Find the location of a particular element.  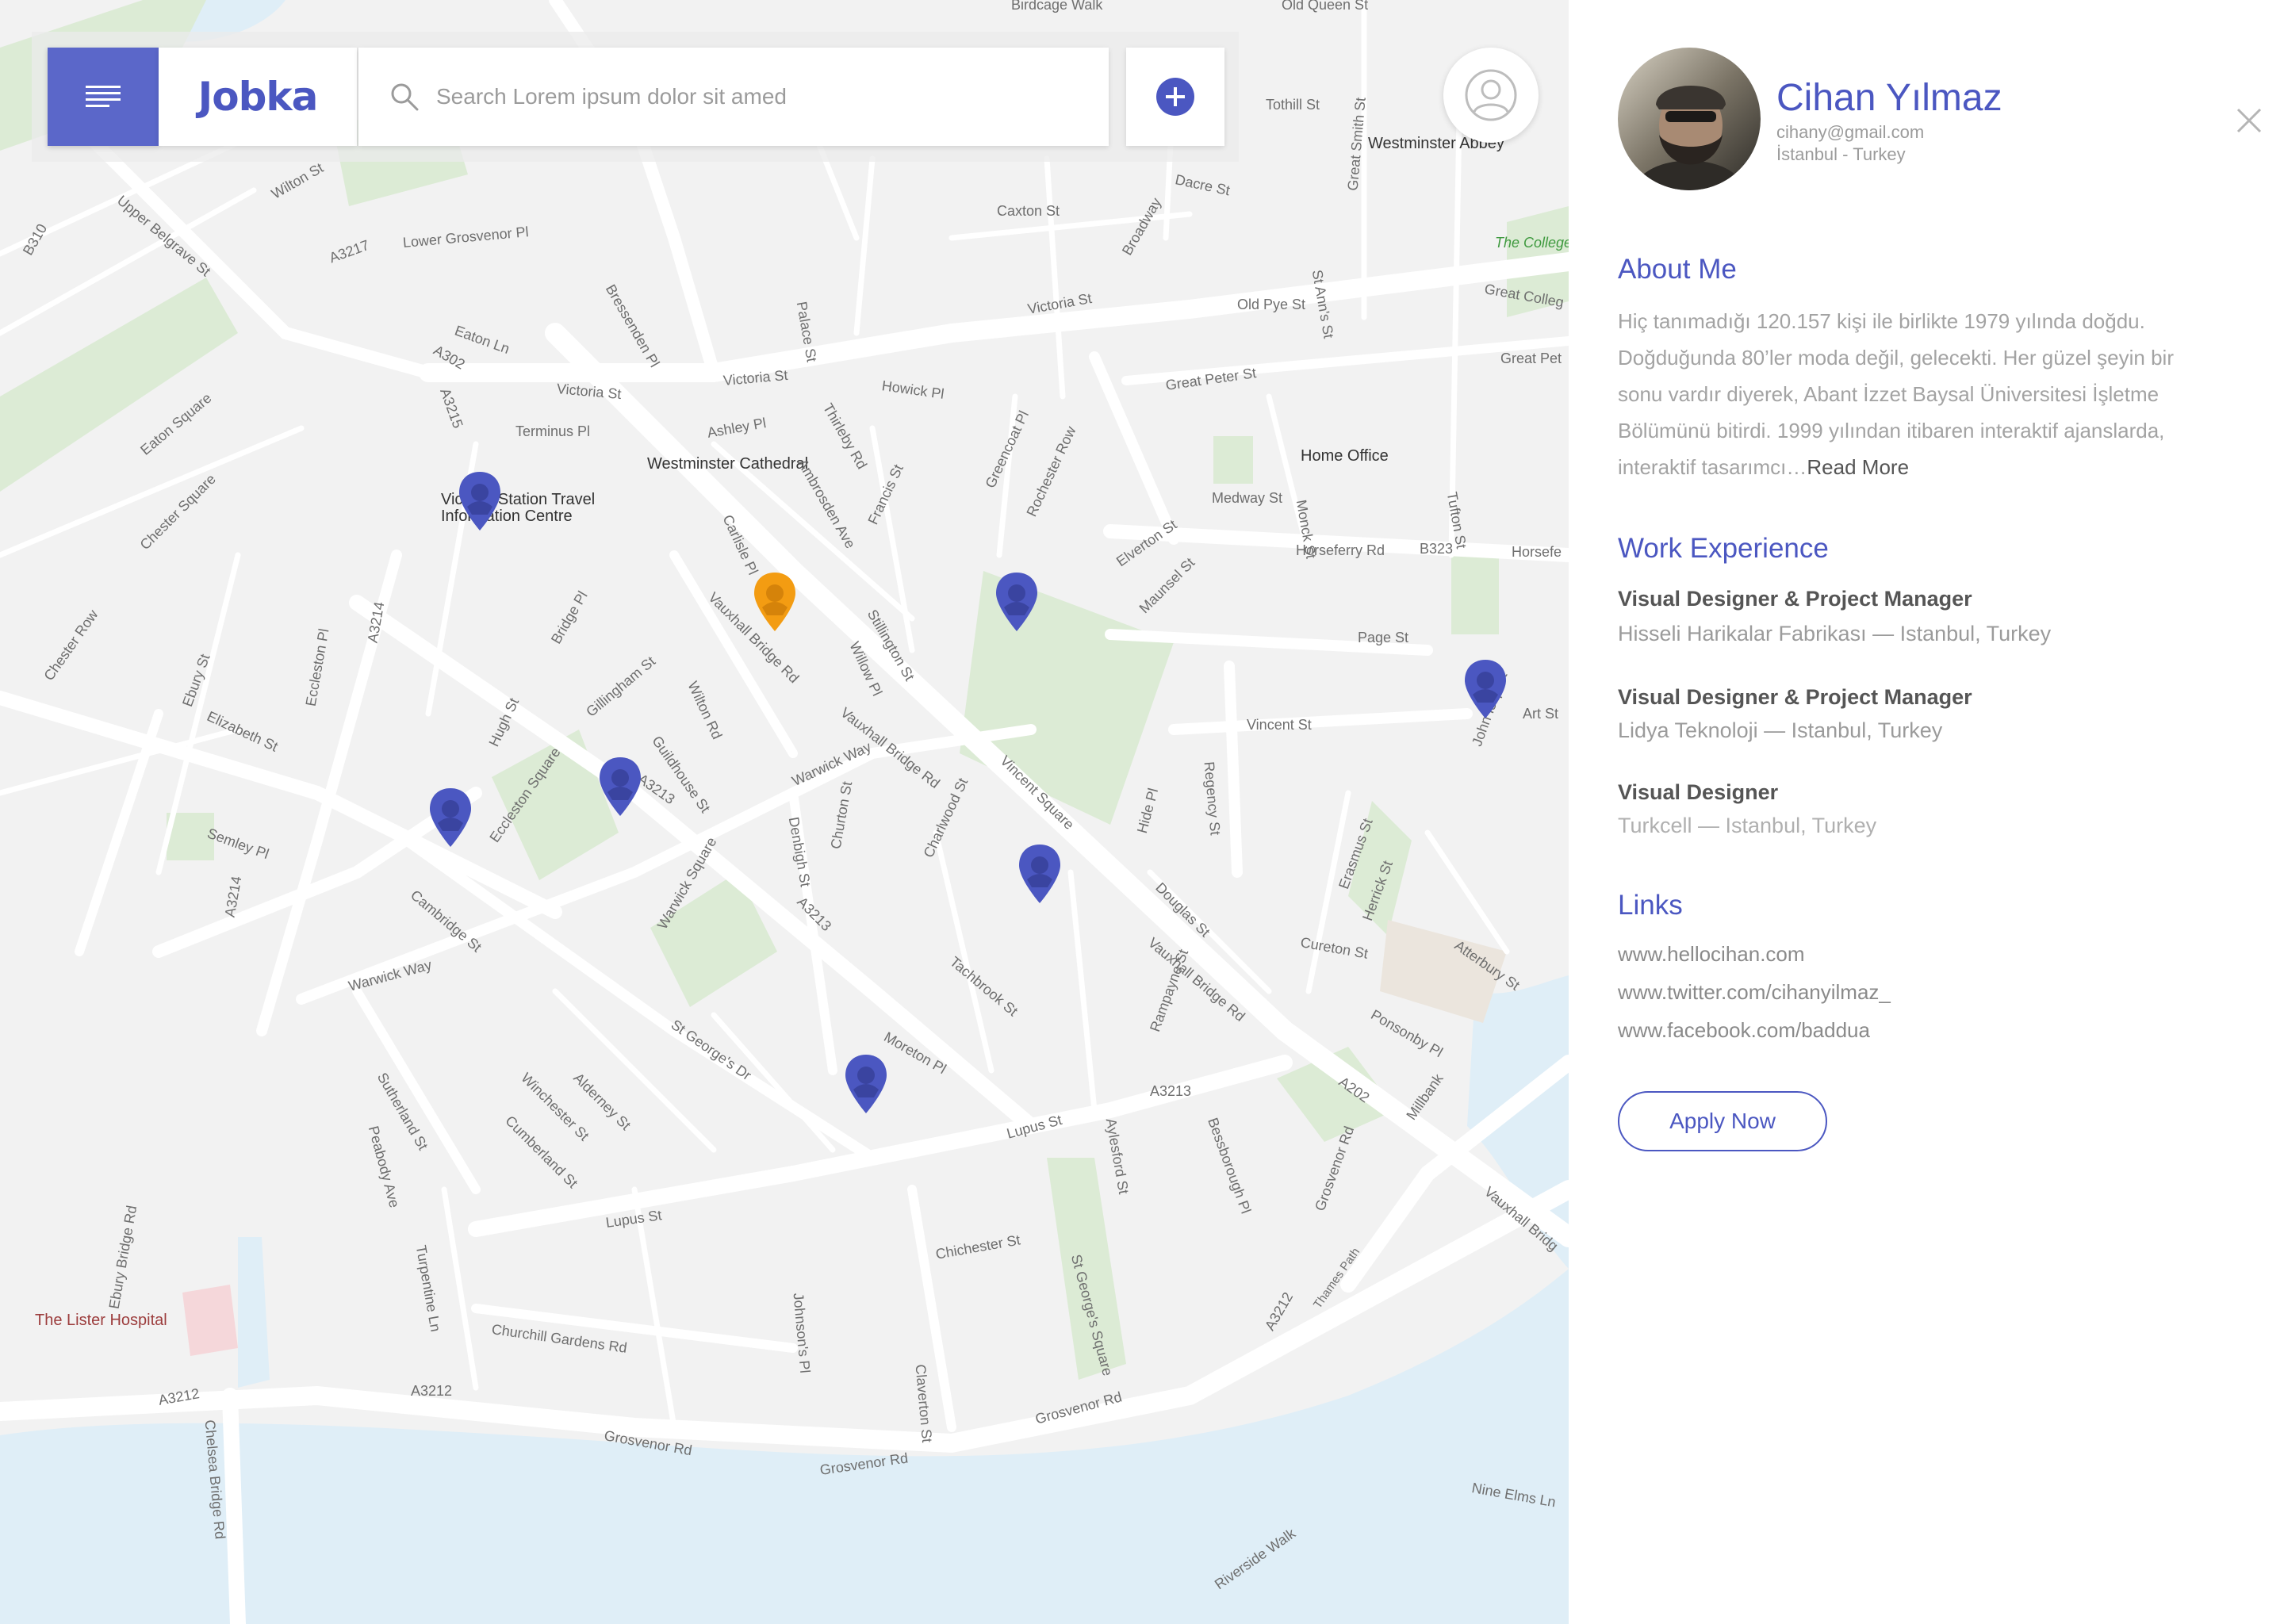

plus-circle-icon is located at coordinates (1175, 97).